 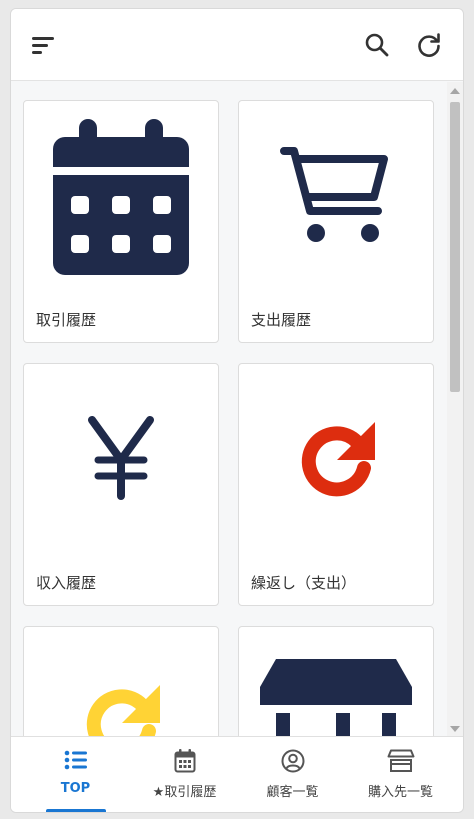 What do you see at coordinates (121, 458) in the screenshot?
I see `yen-icon` at bounding box center [121, 458].